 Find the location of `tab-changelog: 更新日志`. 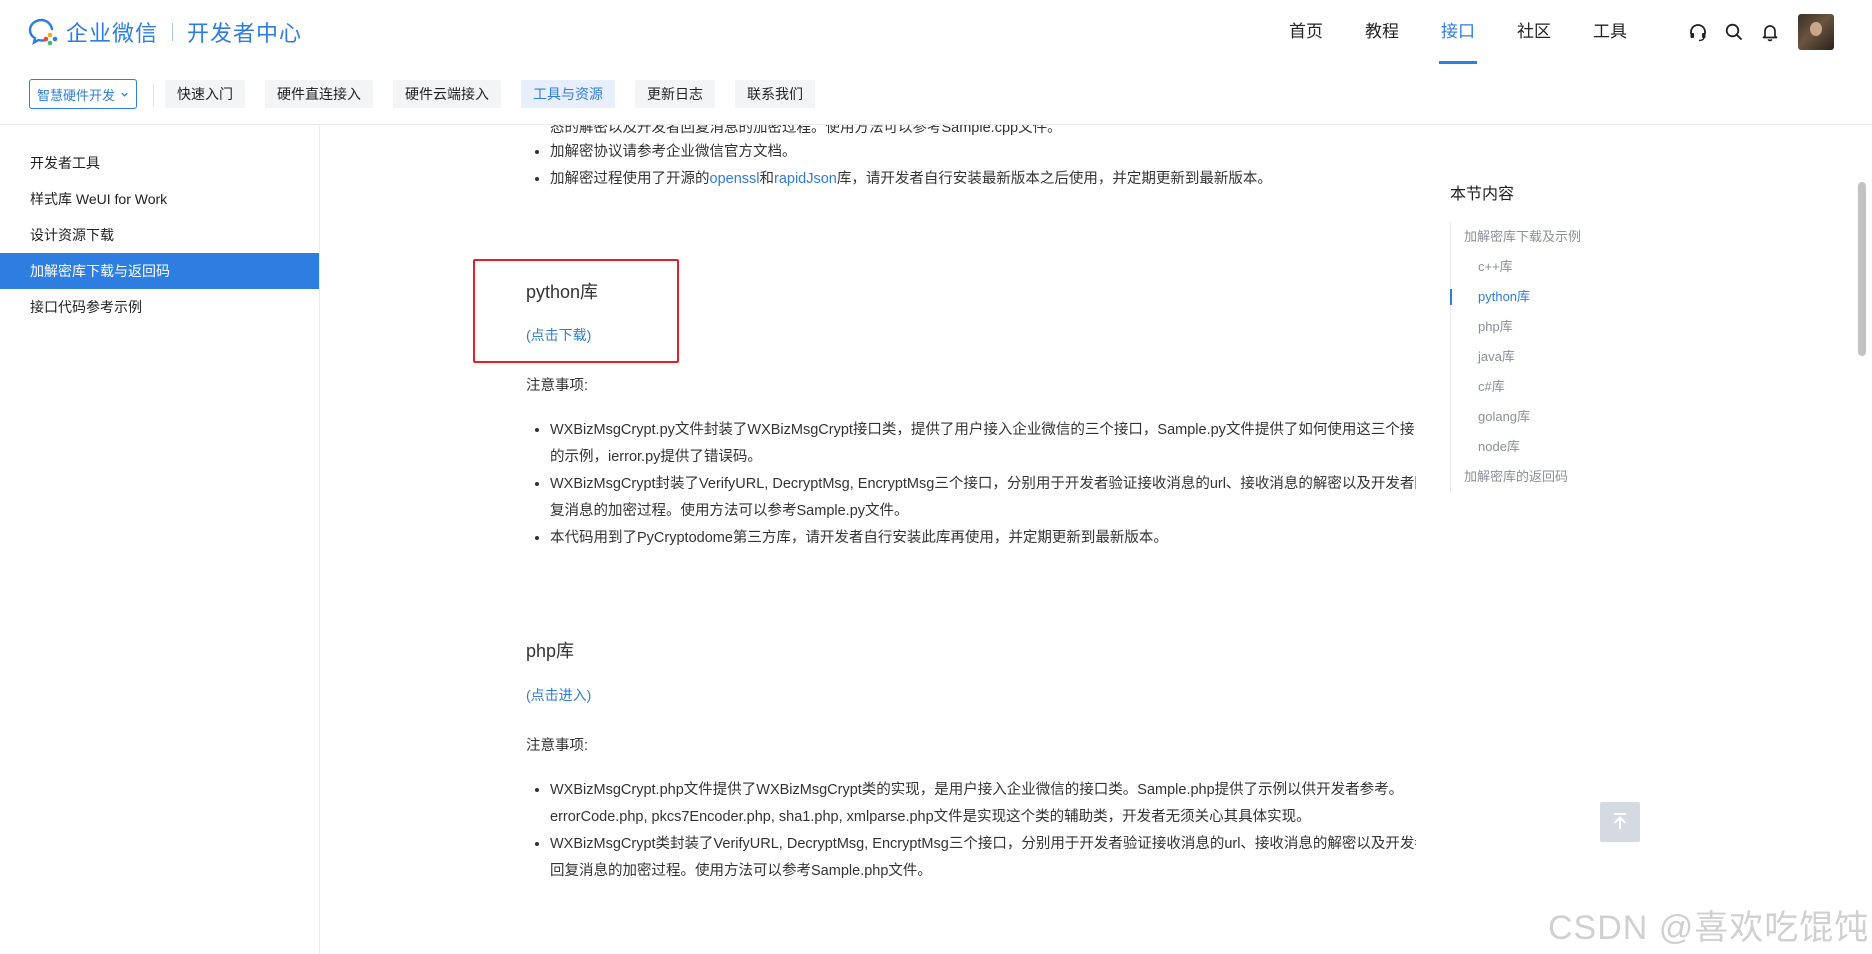

tab-changelog: 更新日志 is located at coordinates (675, 94).